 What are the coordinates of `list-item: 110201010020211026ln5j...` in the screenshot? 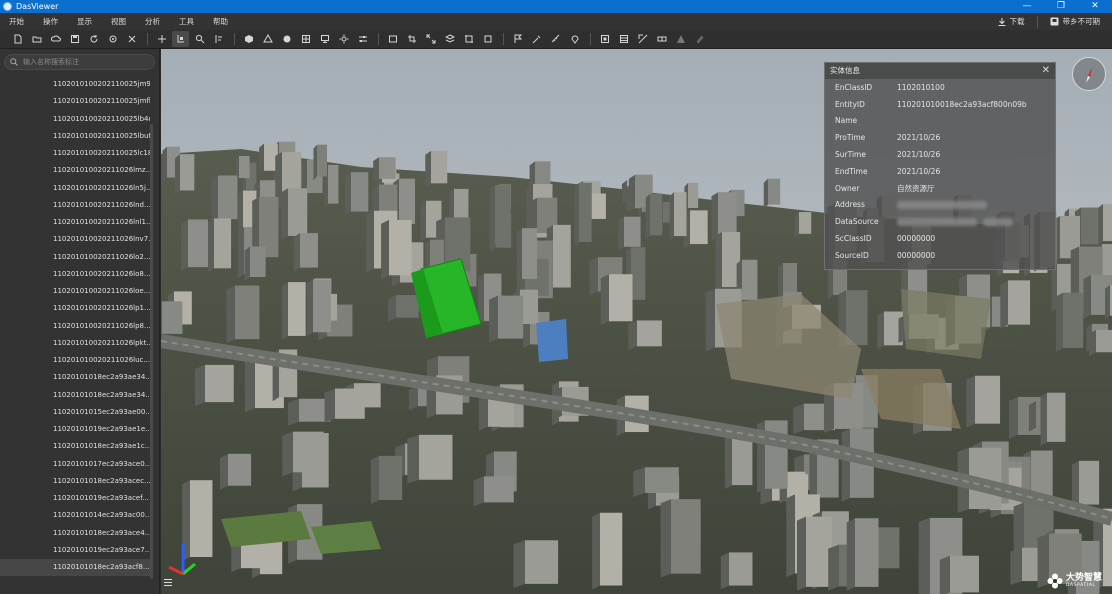 It's located at (75, 188).